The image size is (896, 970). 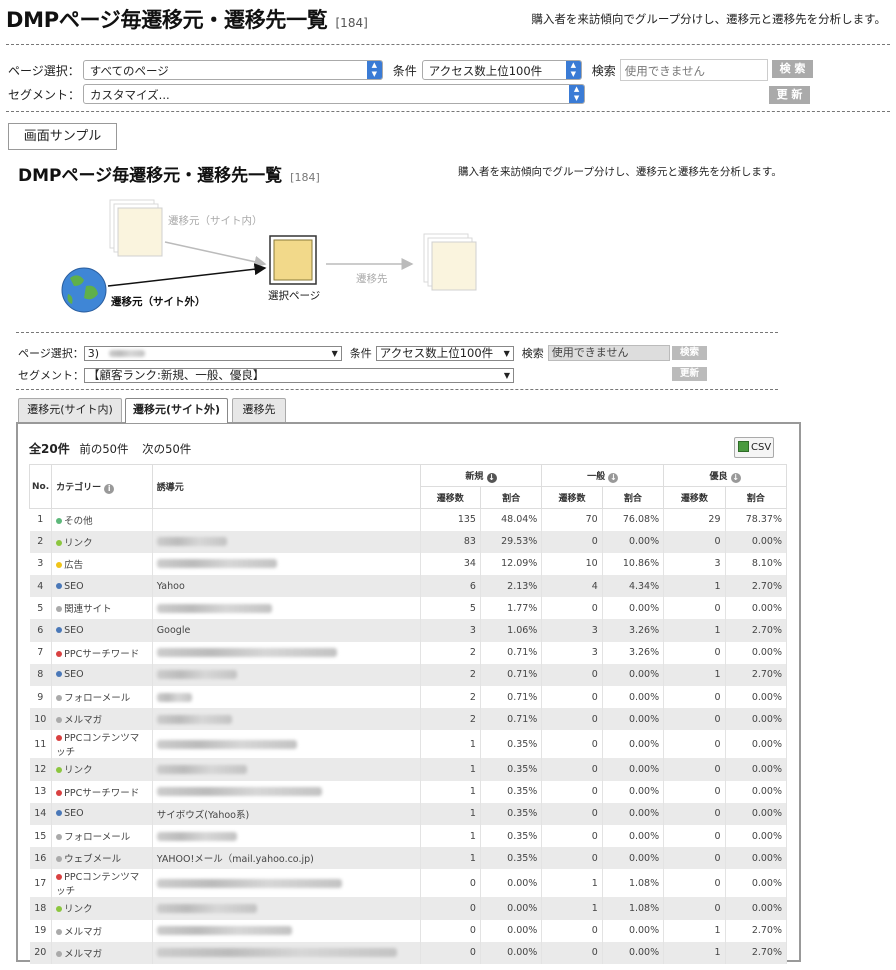 What do you see at coordinates (102, 769) in the screenshot?
I see `row-category: リンク` at bounding box center [102, 769].